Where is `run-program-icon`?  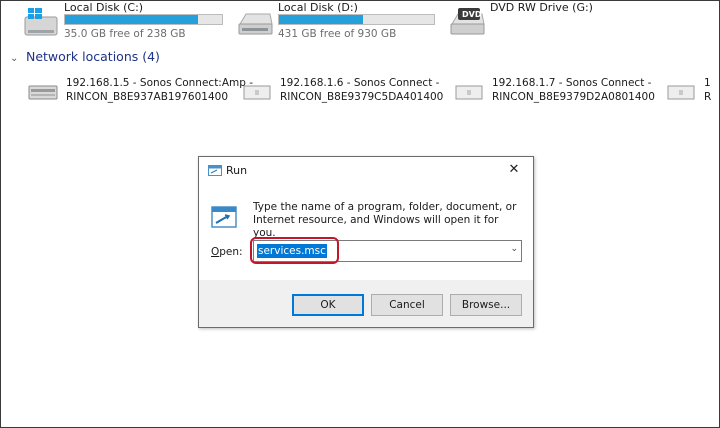 run-program-icon is located at coordinates (224, 217).